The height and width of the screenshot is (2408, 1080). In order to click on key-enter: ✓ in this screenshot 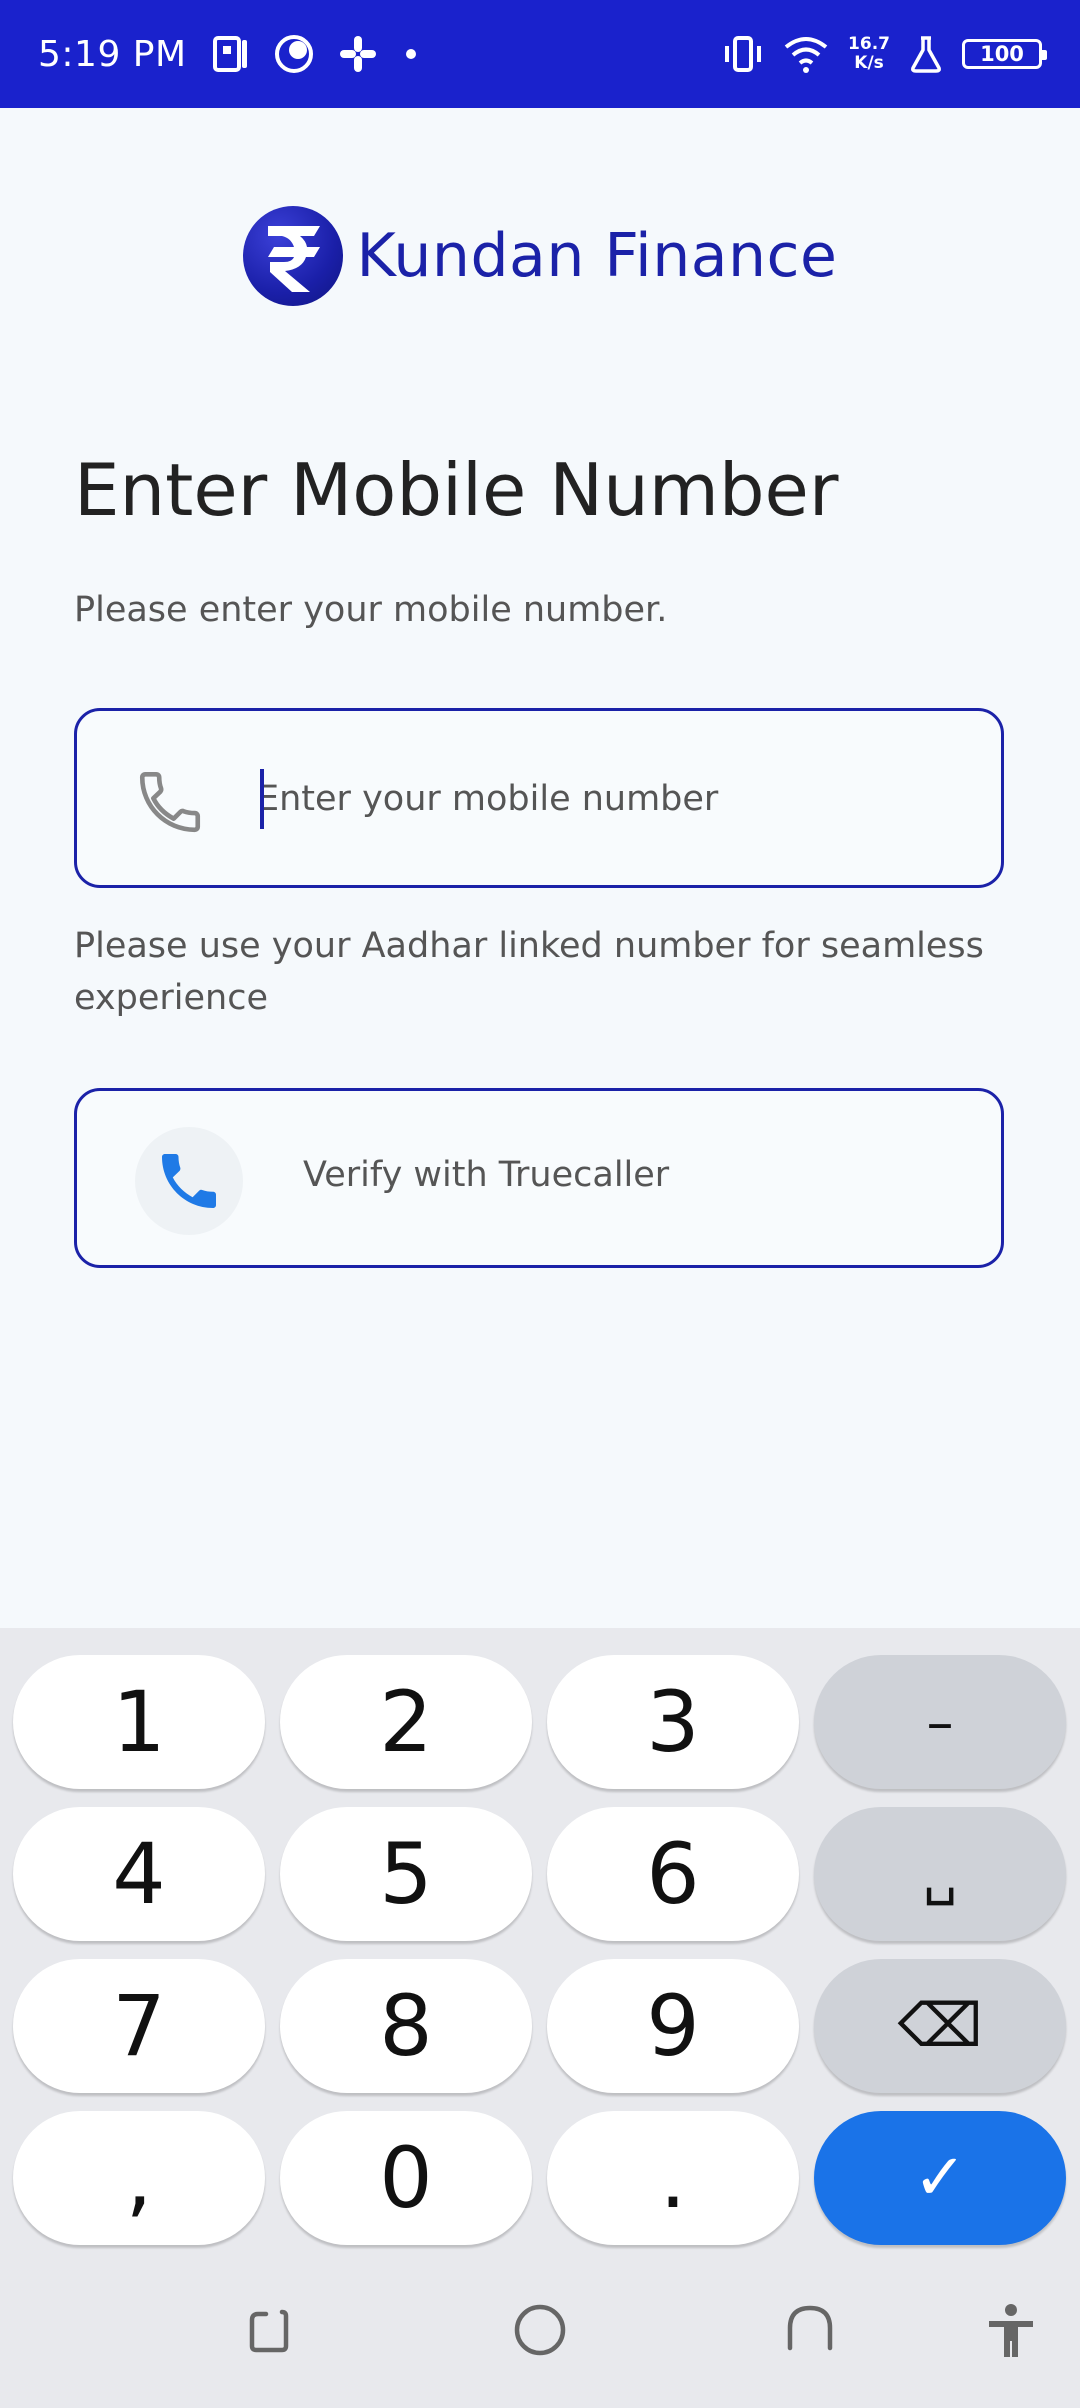, I will do `click(940, 2178)`.